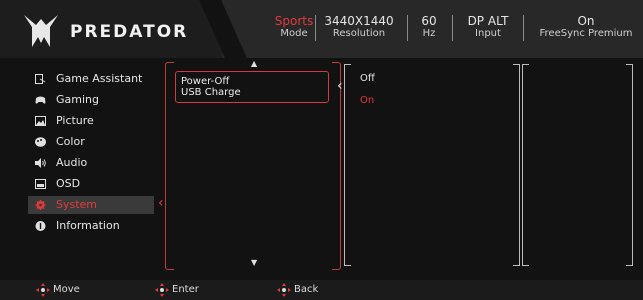 This screenshot has width=643, height=300. What do you see at coordinates (99, 78) in the screenshot?
I see `menu-item-label: Game Assistant` at bounding box center [99, 78].